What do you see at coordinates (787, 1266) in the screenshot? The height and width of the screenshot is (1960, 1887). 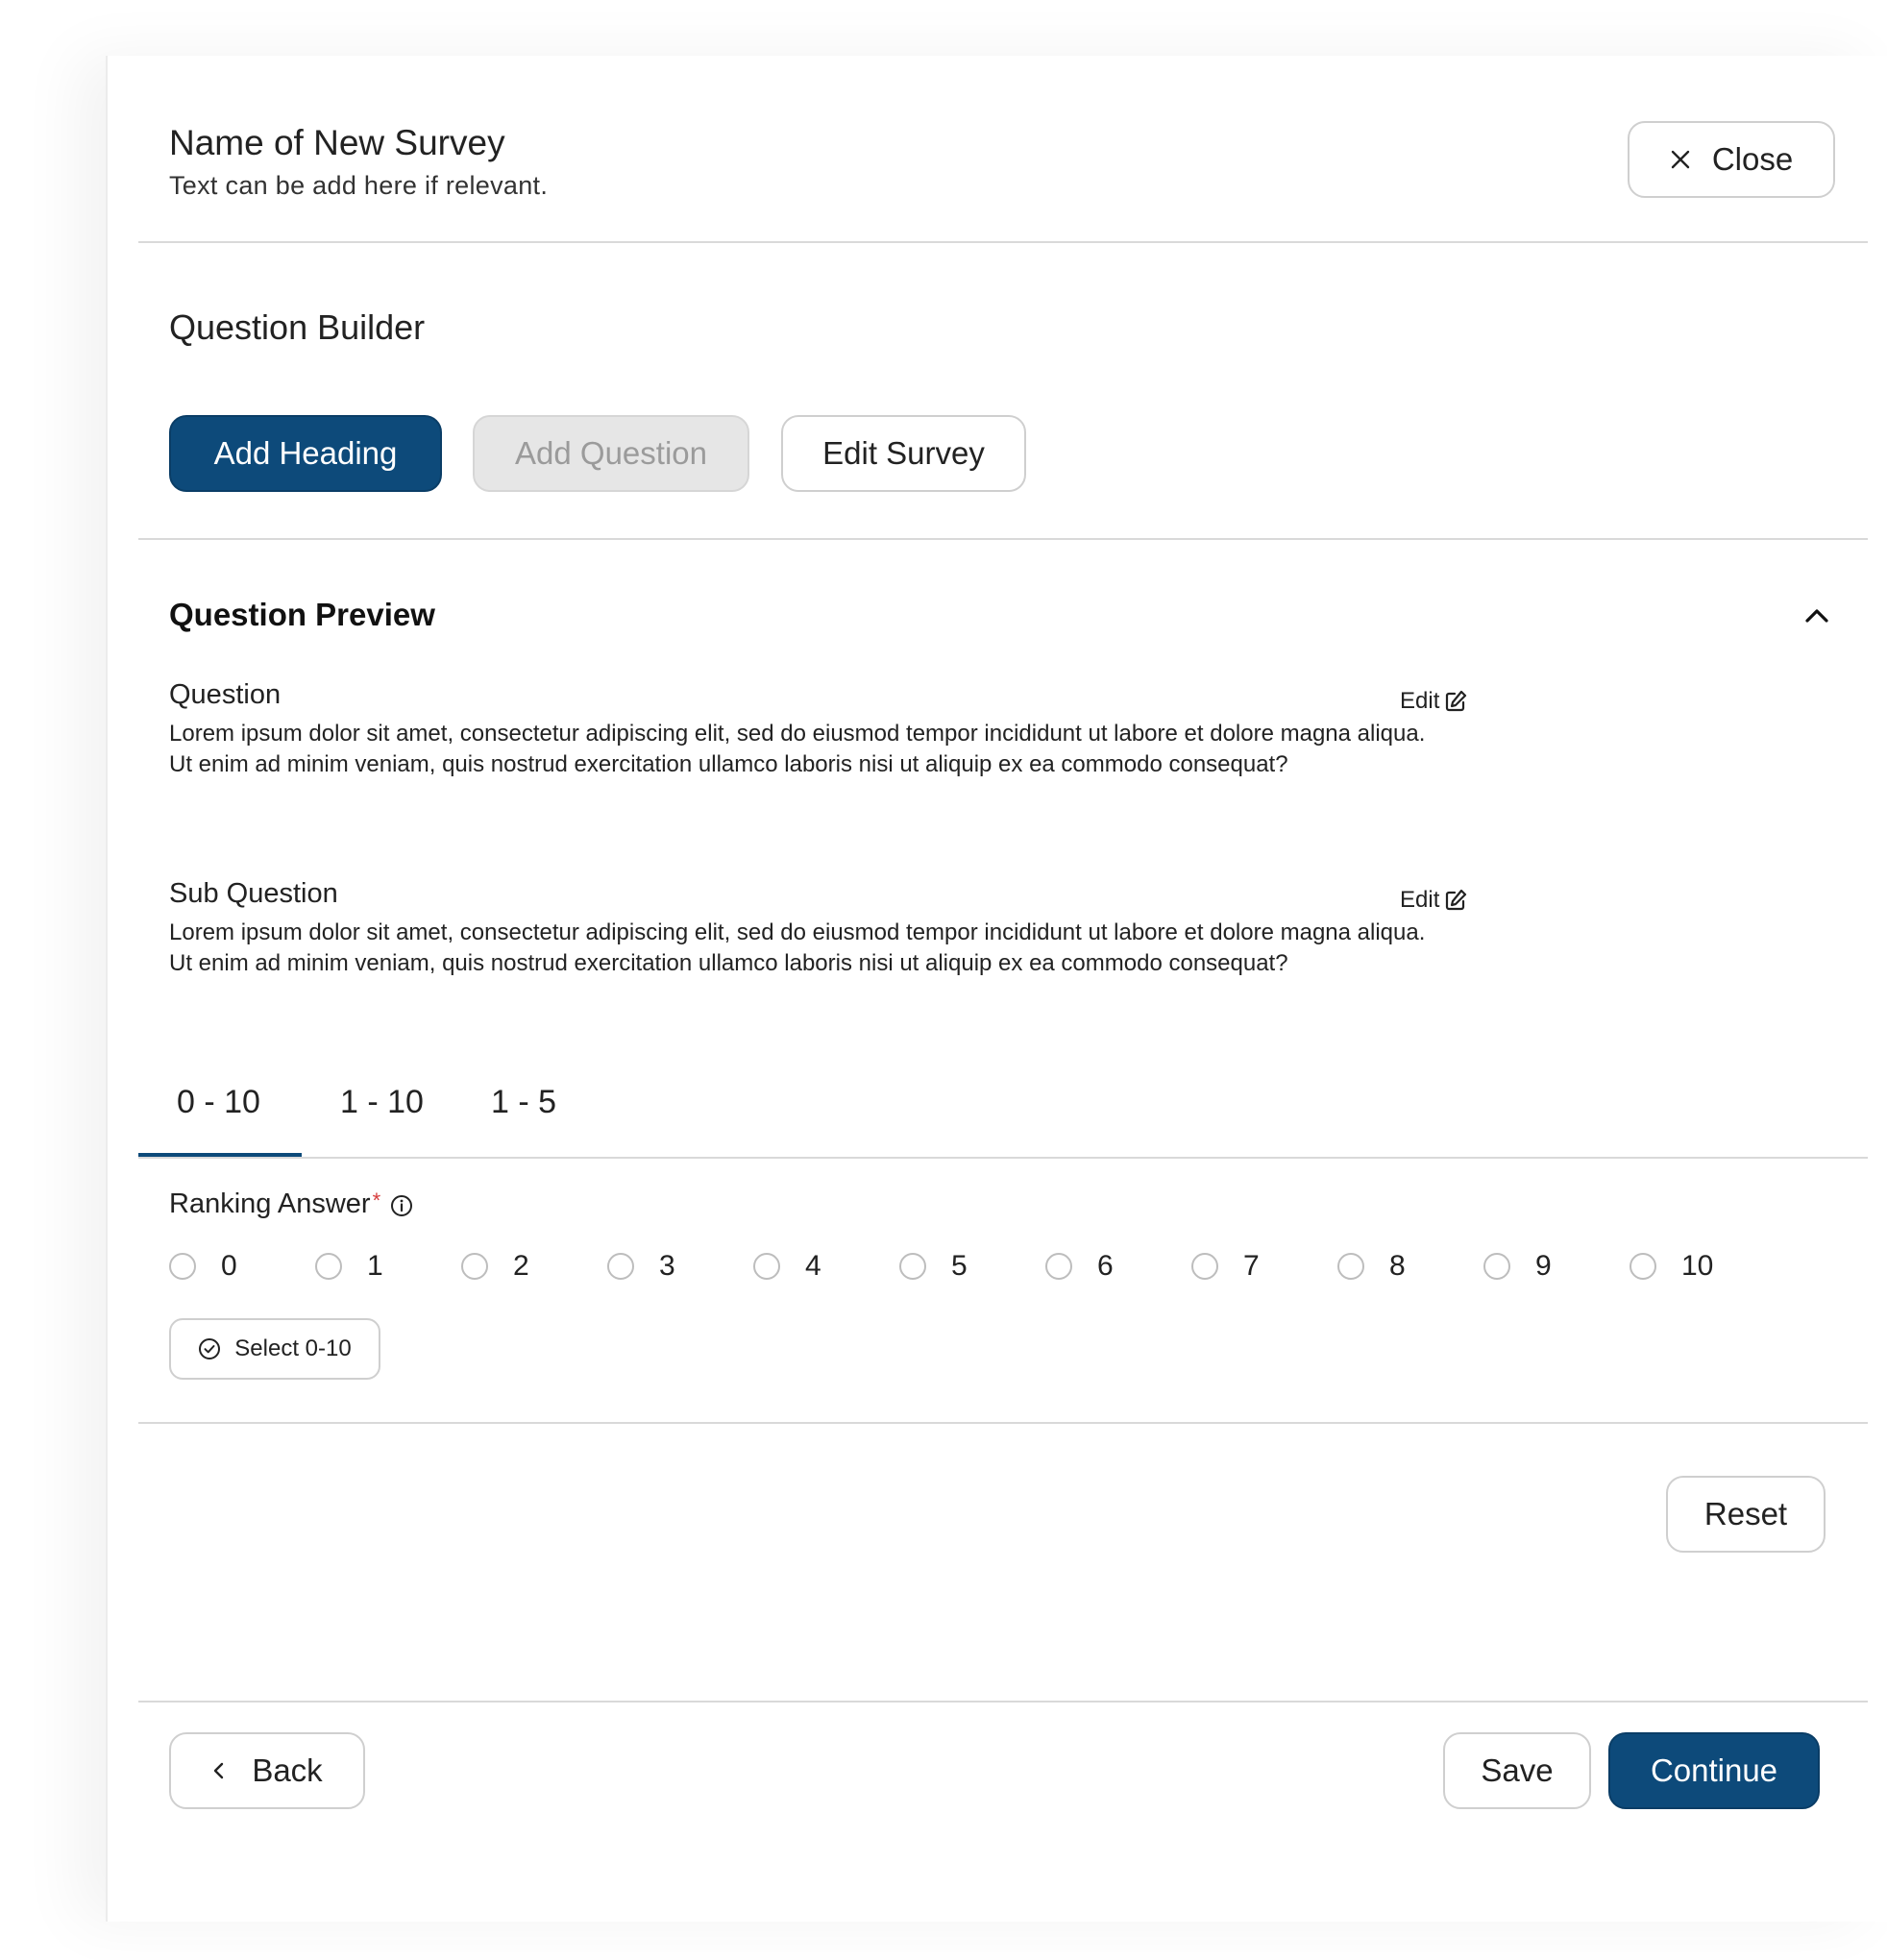 I see `radio-option-4: 4` at bounding box center [787, 1266].